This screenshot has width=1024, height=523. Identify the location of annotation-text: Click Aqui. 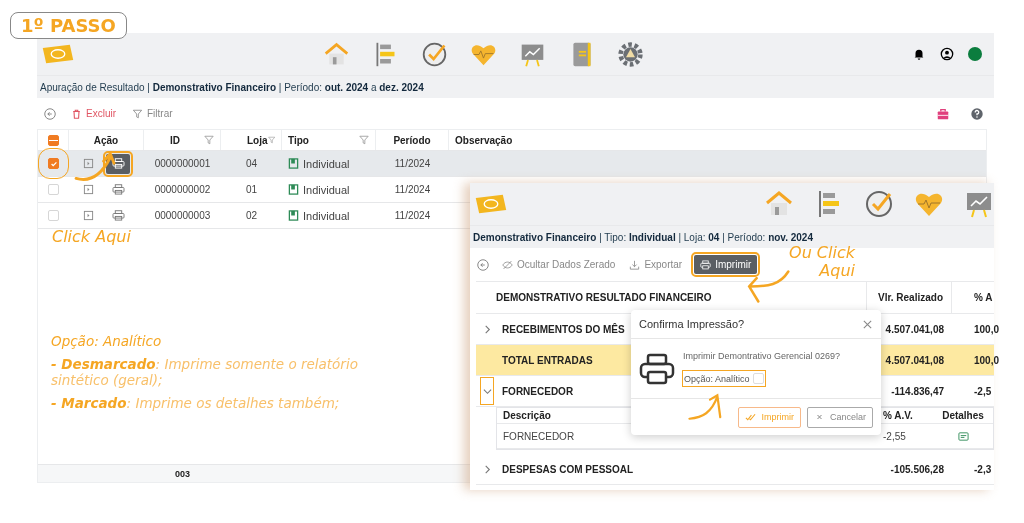
(91, 236).